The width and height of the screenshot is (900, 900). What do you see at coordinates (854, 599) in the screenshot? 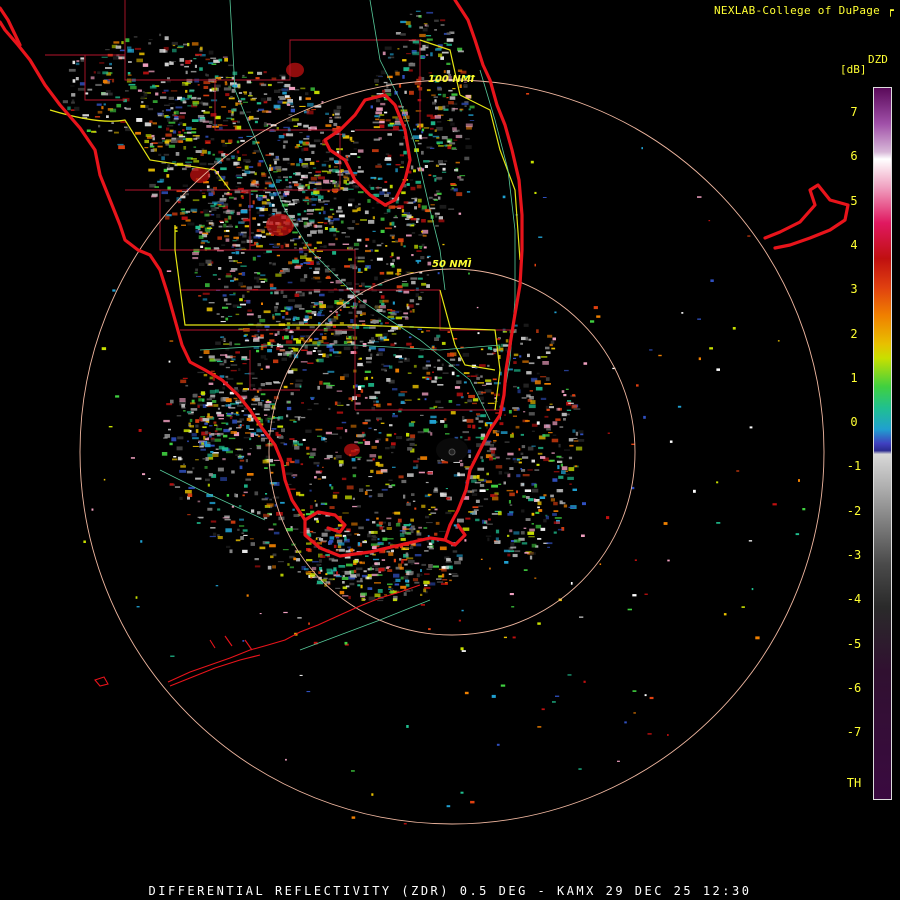
I see `color-scale-tick: -4` at bounding box center [854, 599].